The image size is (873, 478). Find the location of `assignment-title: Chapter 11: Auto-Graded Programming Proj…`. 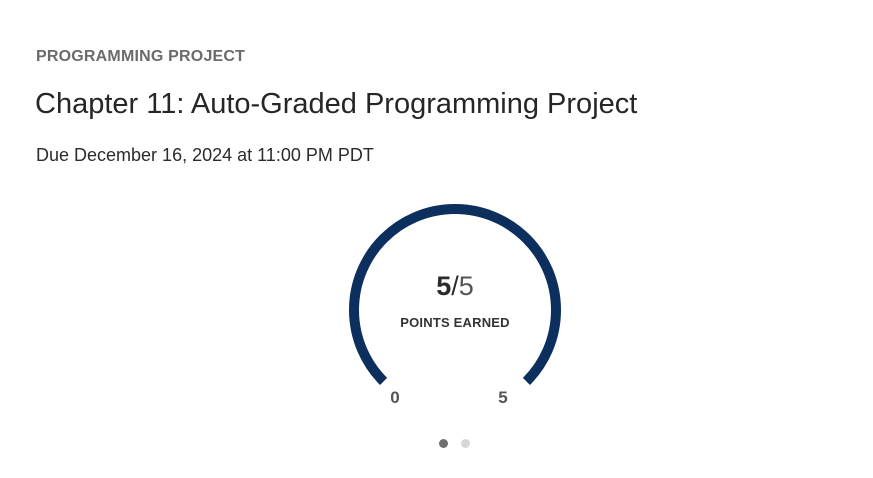

assignment-title: Chapter 11: Auto-Graded Programming Proj… is located at coordinates (336, 104).